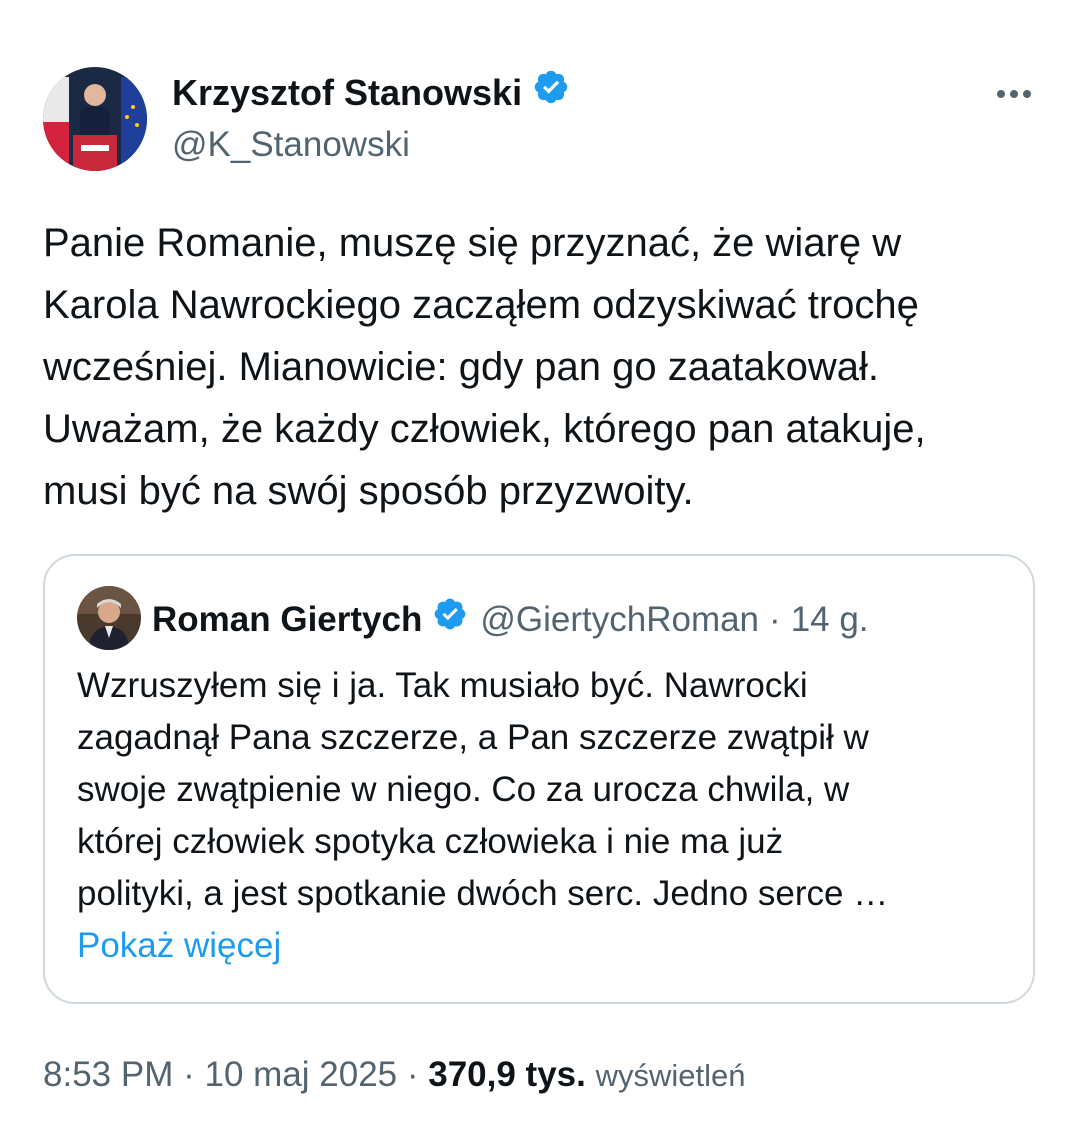  I want to click on author-avatar-image, so click(95, 119).